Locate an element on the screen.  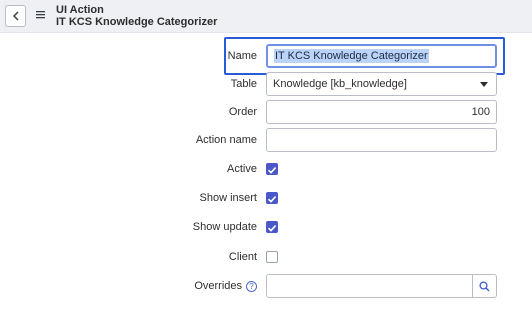
order-row: Order 100 is located at coordinates (266, 112).